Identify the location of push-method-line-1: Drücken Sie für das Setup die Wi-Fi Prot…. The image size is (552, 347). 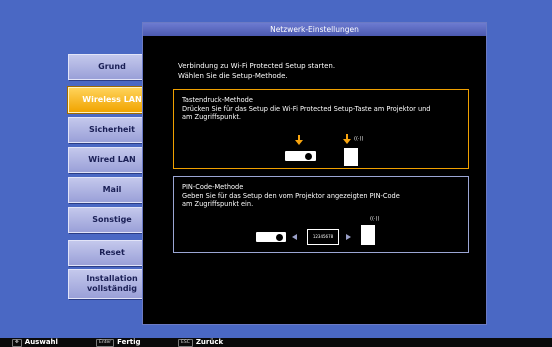
(306, 108).